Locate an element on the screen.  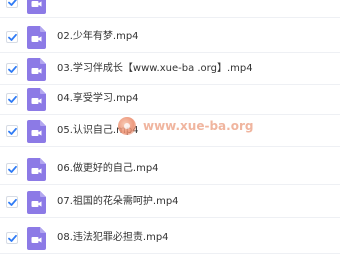
file-name: 03.学习伴成长【www.xue-ba .org】.mp4 is located at coordinates (155, 69).